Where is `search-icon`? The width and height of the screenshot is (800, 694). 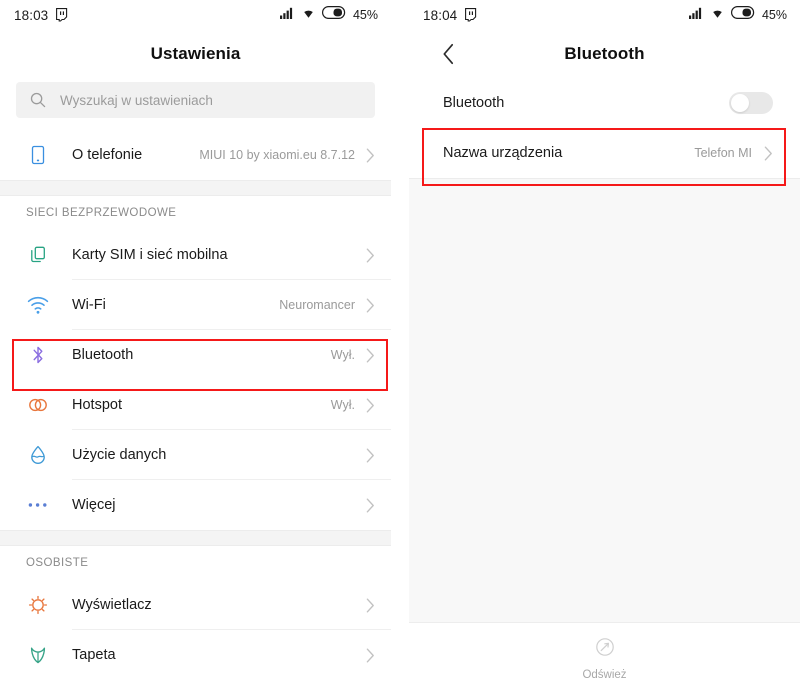 search-icon is located at coordinates (38, 100).